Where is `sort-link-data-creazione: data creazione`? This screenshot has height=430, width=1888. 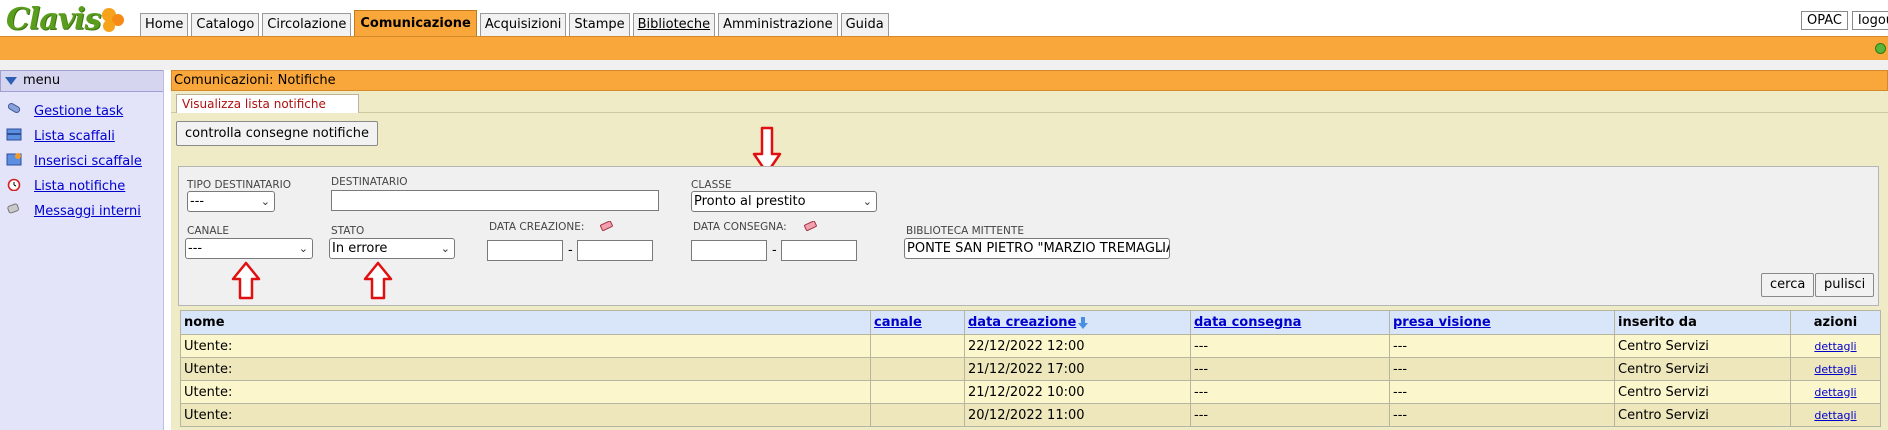 sort-link-data-creazione: data creazione is located at coordinates (1022, 322).